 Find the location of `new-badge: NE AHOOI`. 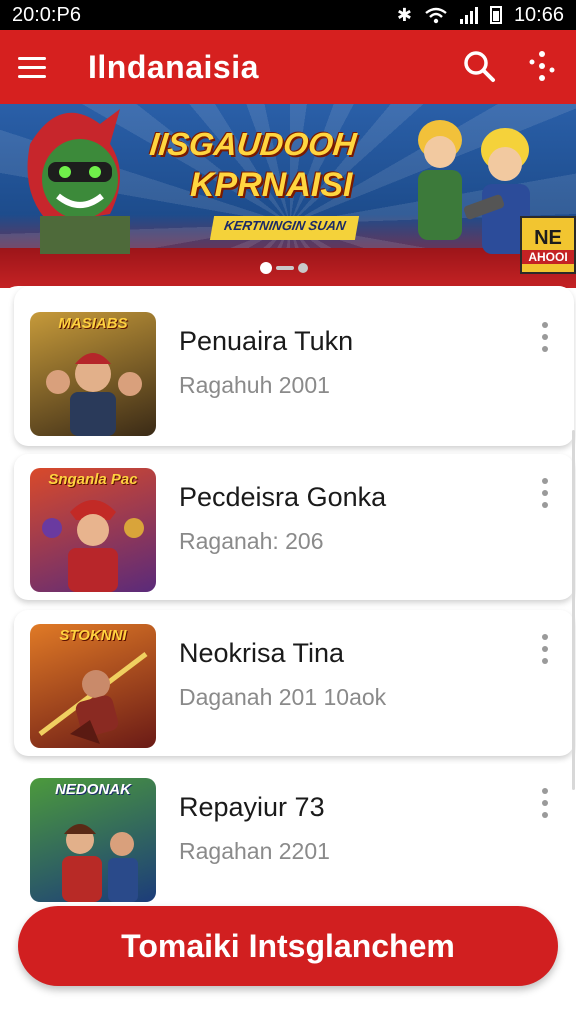

new-badge: NE AHOOI is located at coordinates (548, 245).